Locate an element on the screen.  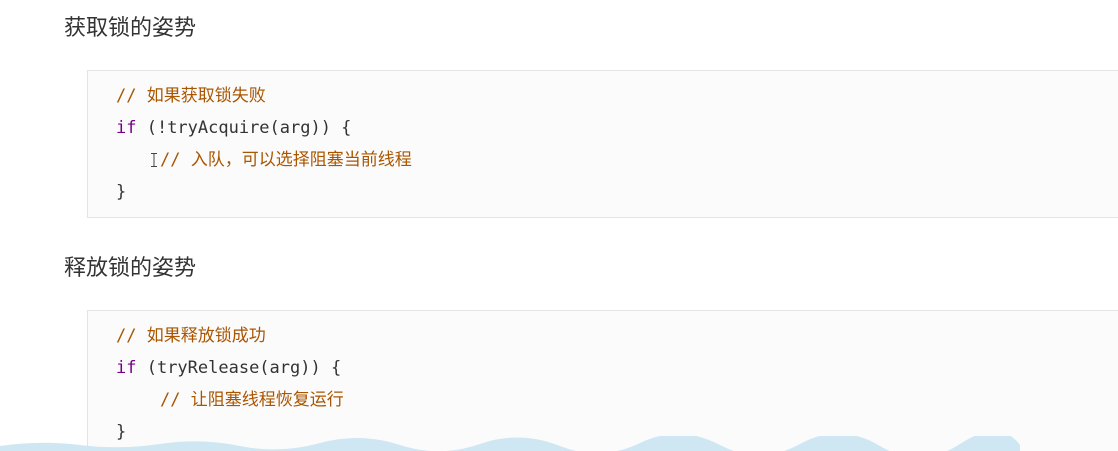
section-heading-release-lock: 释放锁的姿势 is located at coordinates (130, 268).